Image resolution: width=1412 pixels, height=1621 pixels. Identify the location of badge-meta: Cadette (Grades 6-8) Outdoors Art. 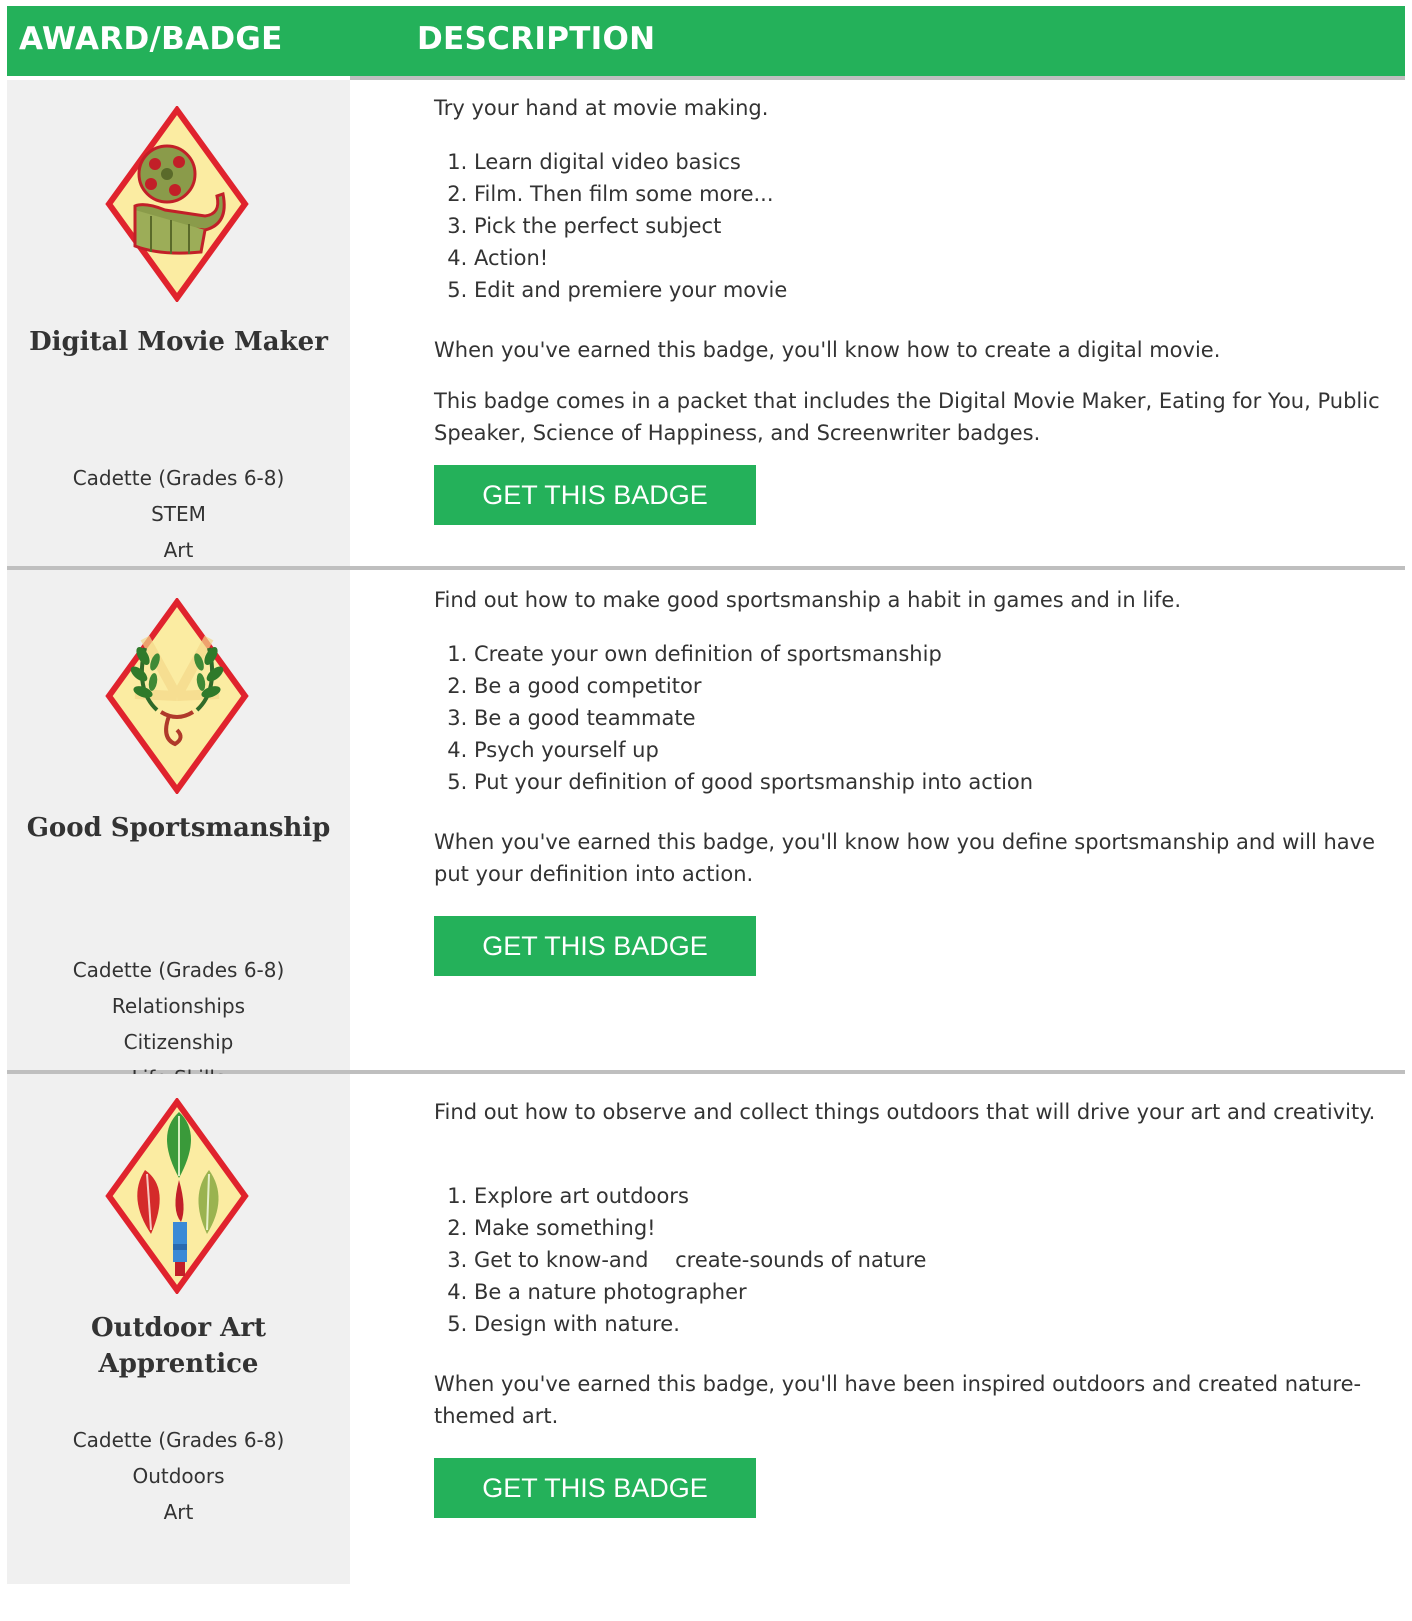
(178, 1476).